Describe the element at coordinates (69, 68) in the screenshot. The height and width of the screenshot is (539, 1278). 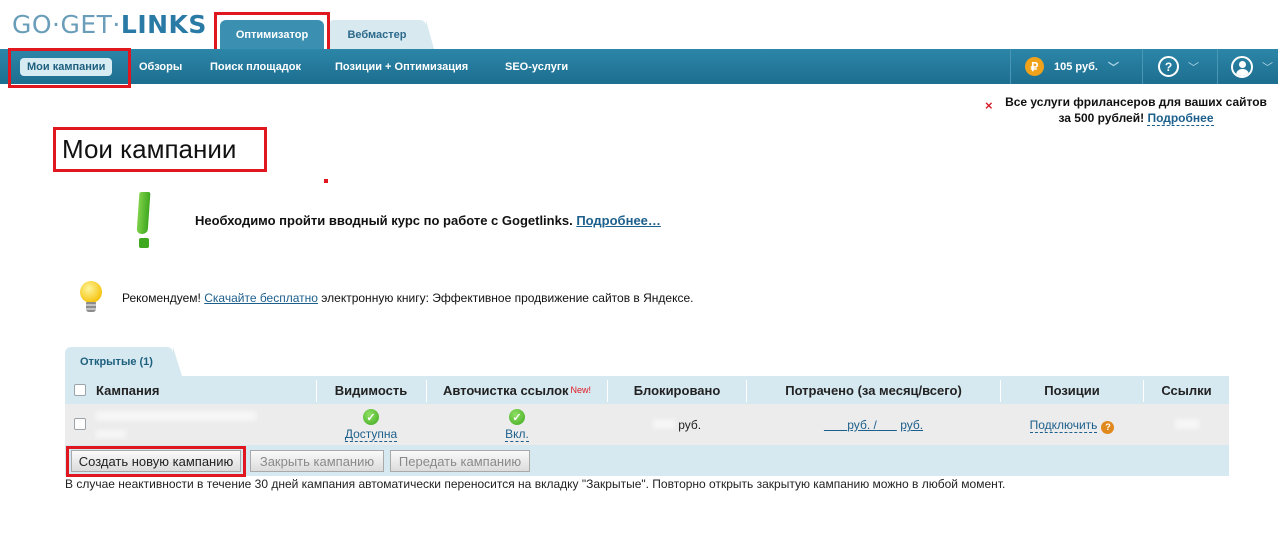
I see `highlight-my-campaigns` at that location.